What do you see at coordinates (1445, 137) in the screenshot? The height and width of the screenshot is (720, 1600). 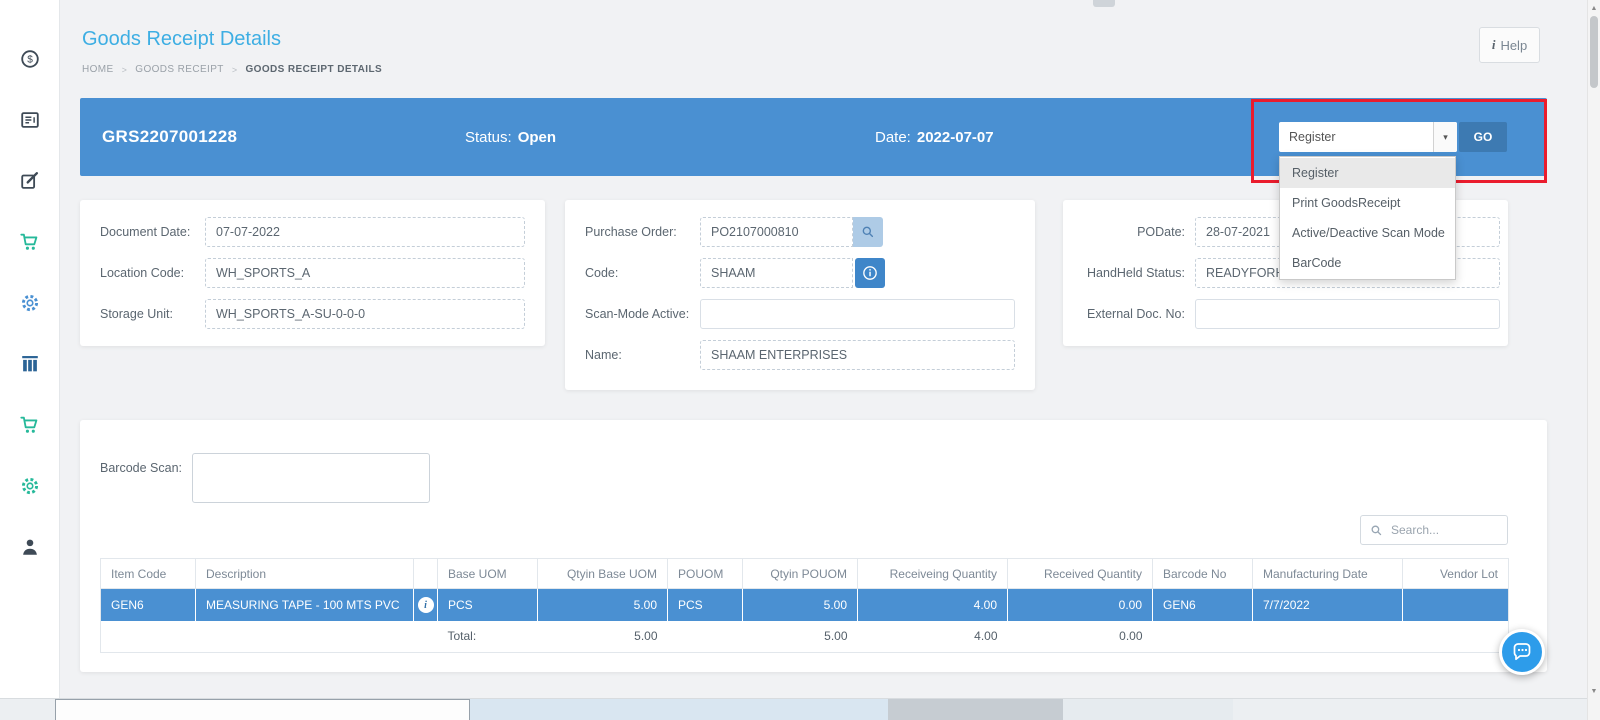 I see `caret-down-icon: ▾` at bounding box center [1445, 137].